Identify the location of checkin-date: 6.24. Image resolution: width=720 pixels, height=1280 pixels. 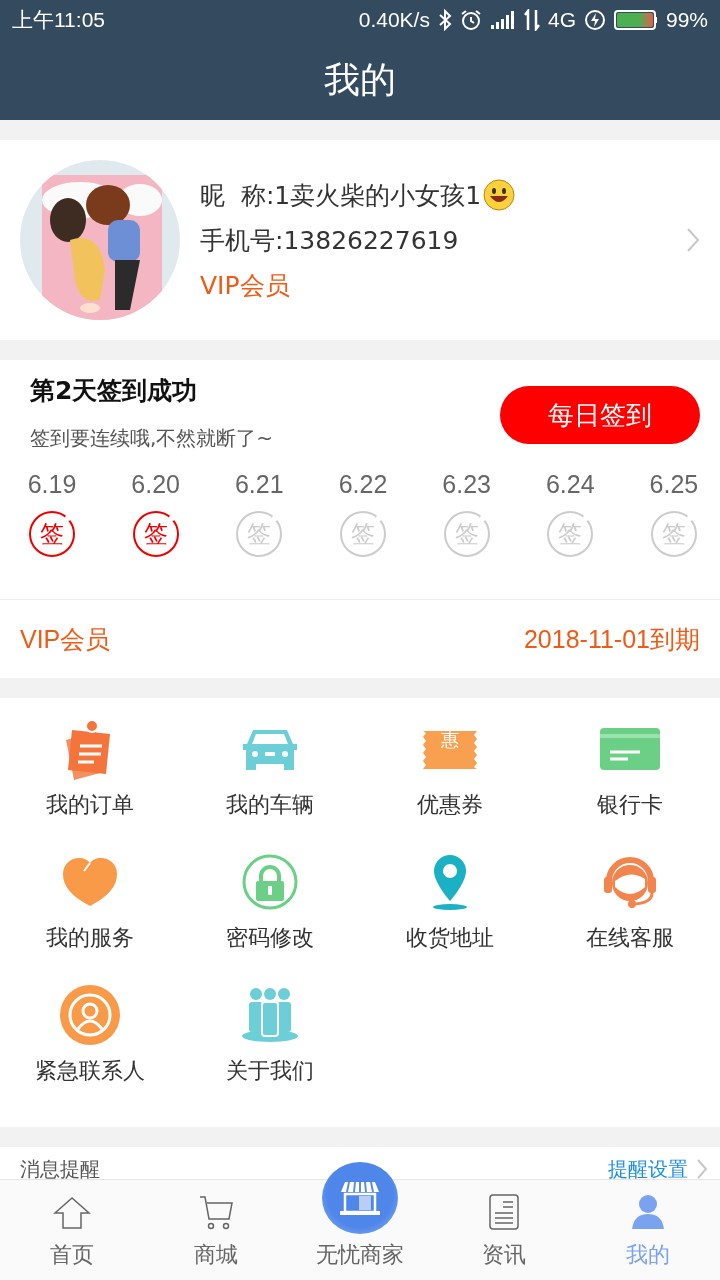
(570, 484).